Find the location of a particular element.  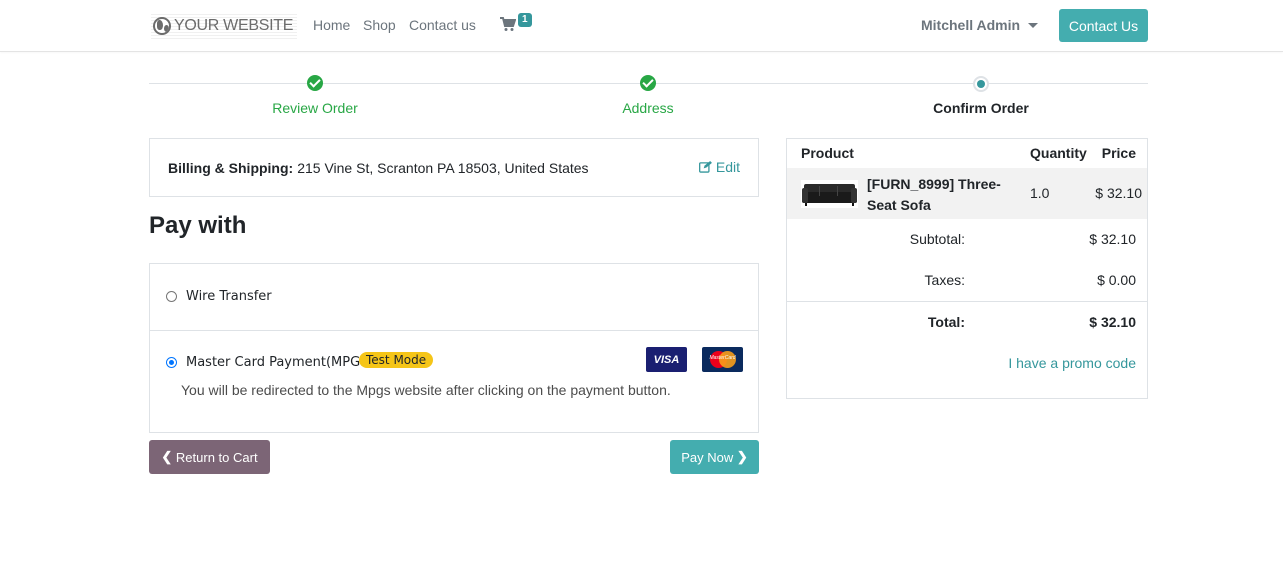

header-price: Price is located at coordinates (1118, 153).